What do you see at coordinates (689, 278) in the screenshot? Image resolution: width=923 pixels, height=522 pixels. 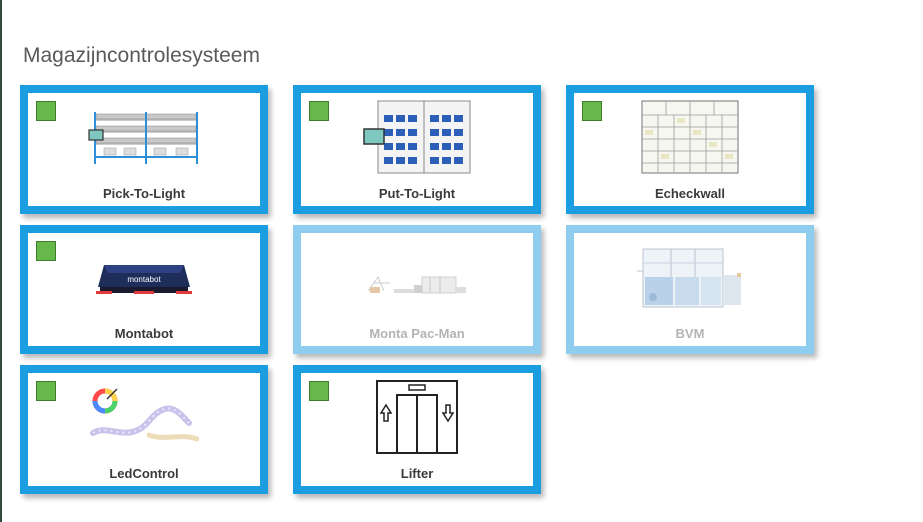 I see `bvm-machine-icon` at bounding box center [689, 278].